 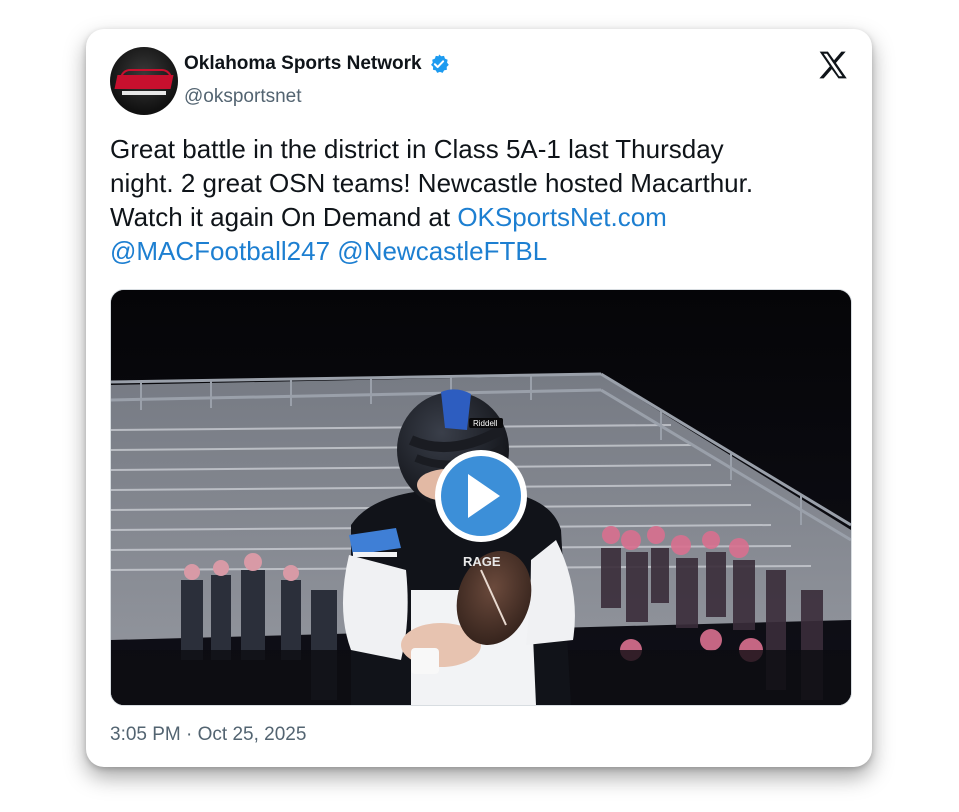 I want to click on x-logo-icon, so click(x=833, y=65).